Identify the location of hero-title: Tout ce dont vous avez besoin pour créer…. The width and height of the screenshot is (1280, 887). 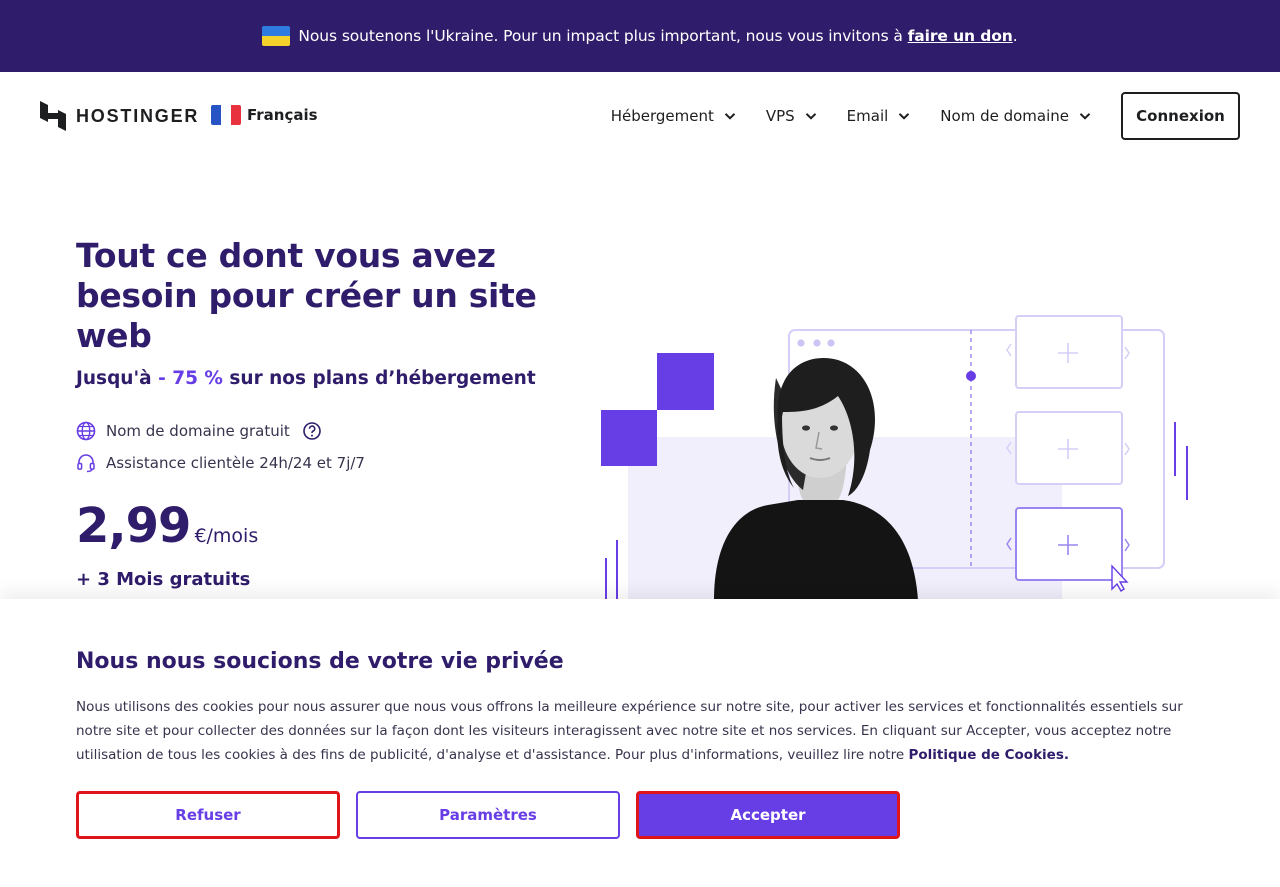
(306, 295).